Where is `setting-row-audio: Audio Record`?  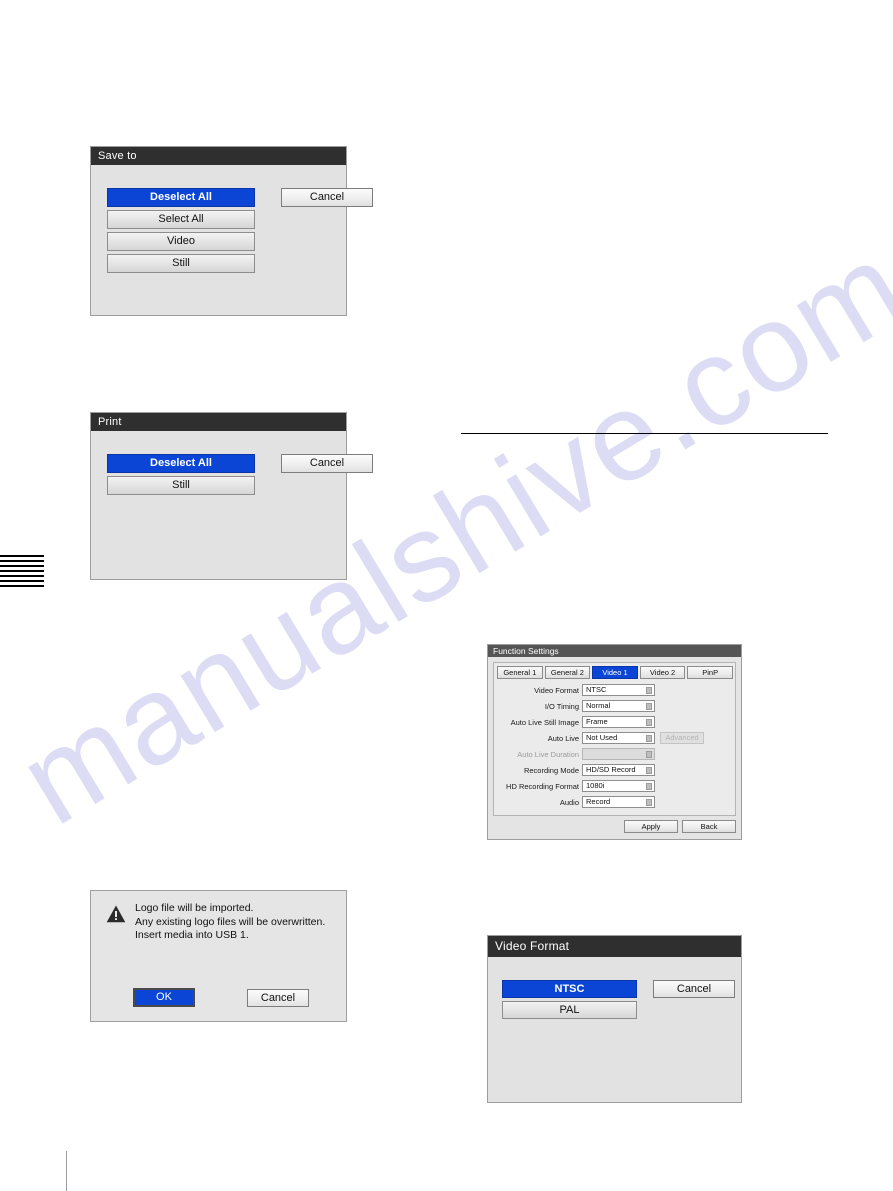
setting-row-audio: Audio Record is located at coordinates (615, 802).